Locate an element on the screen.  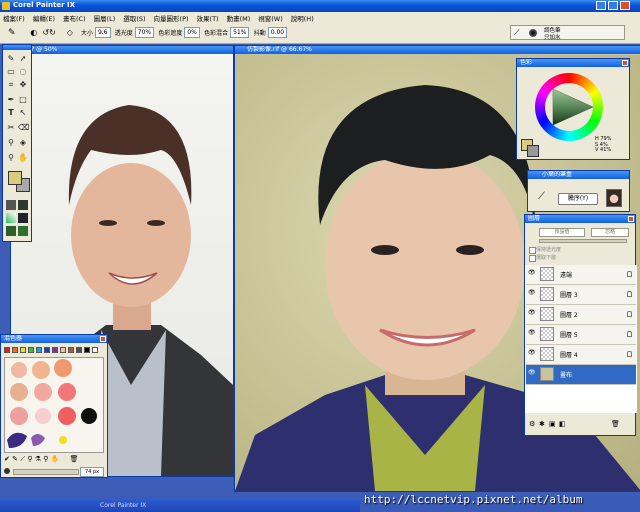
opacity-slider is located at coordinates (583, 241).